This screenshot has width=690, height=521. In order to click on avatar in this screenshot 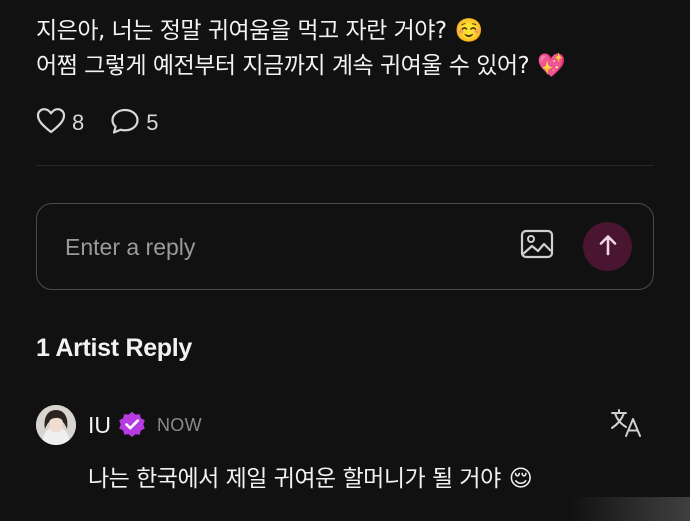, I will do `click(56, 425)`.